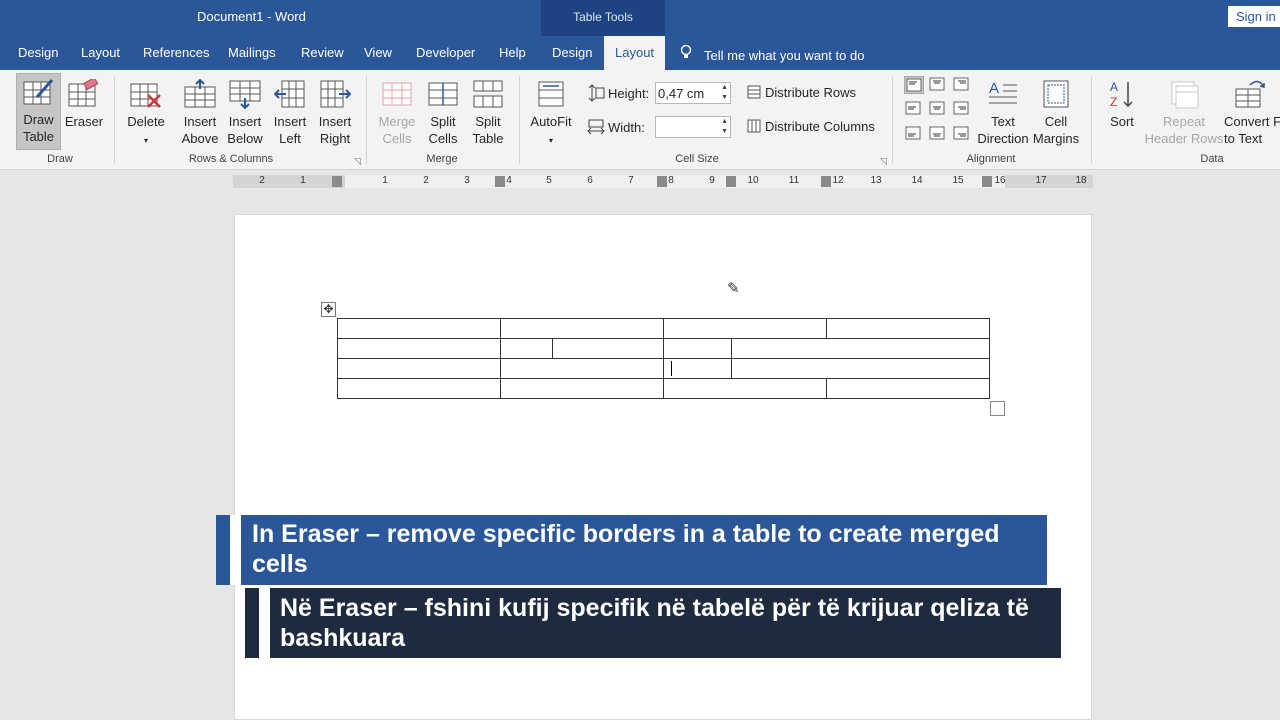 The width and height of the screenshot is (1280, 720). Describe the element at coordinates (1185, 95) in the screenshot. I see `repeat-header-rows-icon` at that location.